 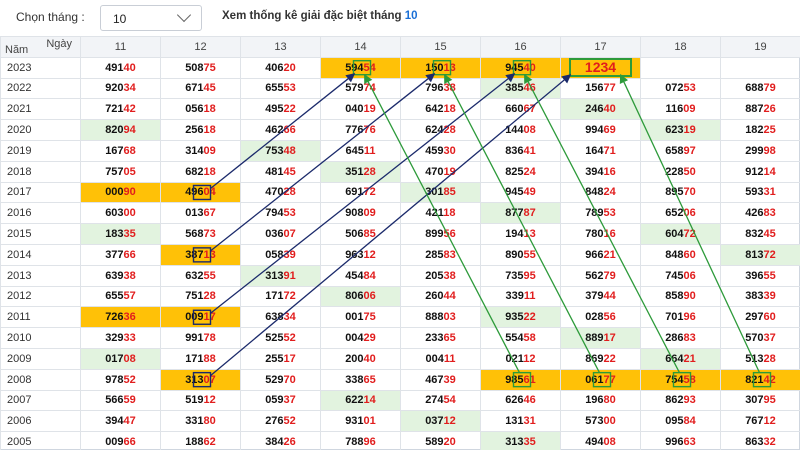 I want to click on result-head: 329, so click(x=114, y=338).